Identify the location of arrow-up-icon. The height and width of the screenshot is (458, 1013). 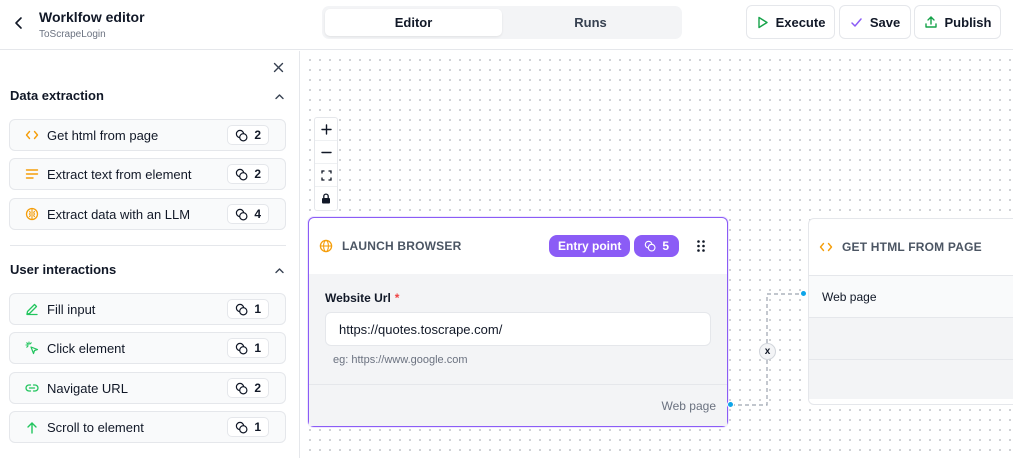
(32, 427).